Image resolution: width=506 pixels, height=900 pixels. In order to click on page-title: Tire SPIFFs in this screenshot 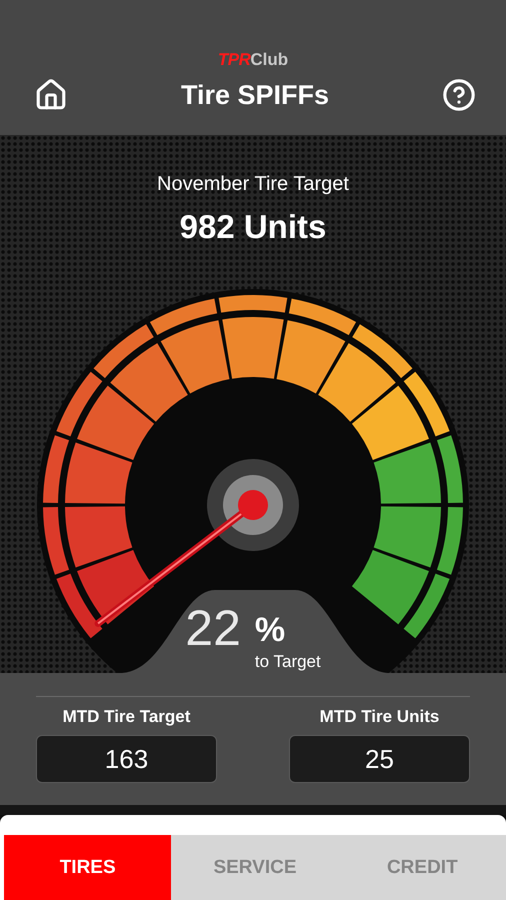, I will do `click(255, 95)`.